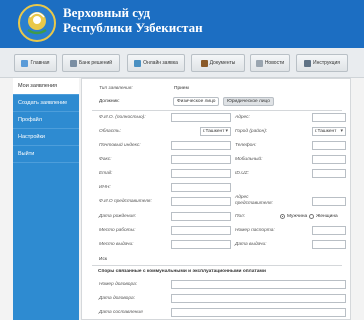 This screenshot has height=320, width=364. I want to click on birth-date-input, so click(201, 216).